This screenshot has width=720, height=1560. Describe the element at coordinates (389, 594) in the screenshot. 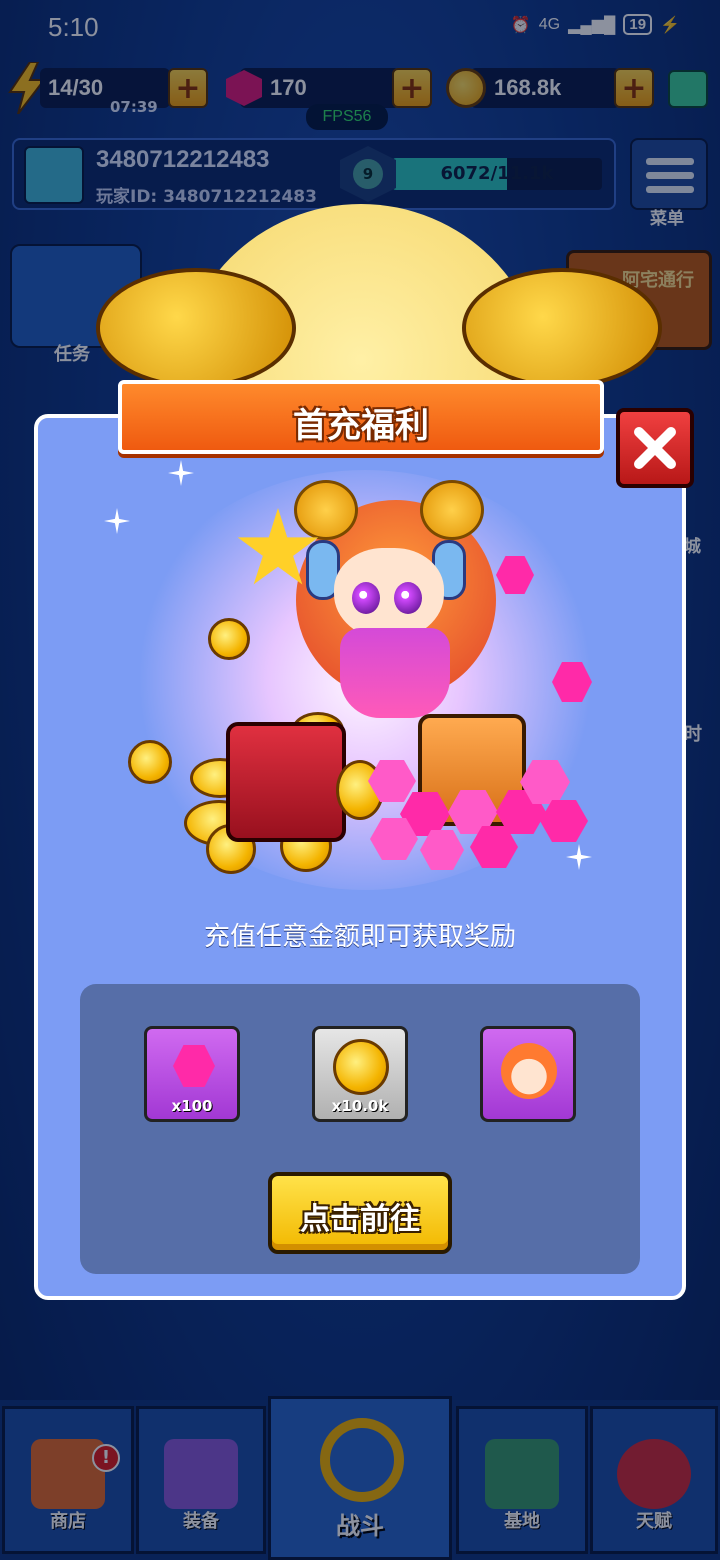

I see `girl-face` at that location.